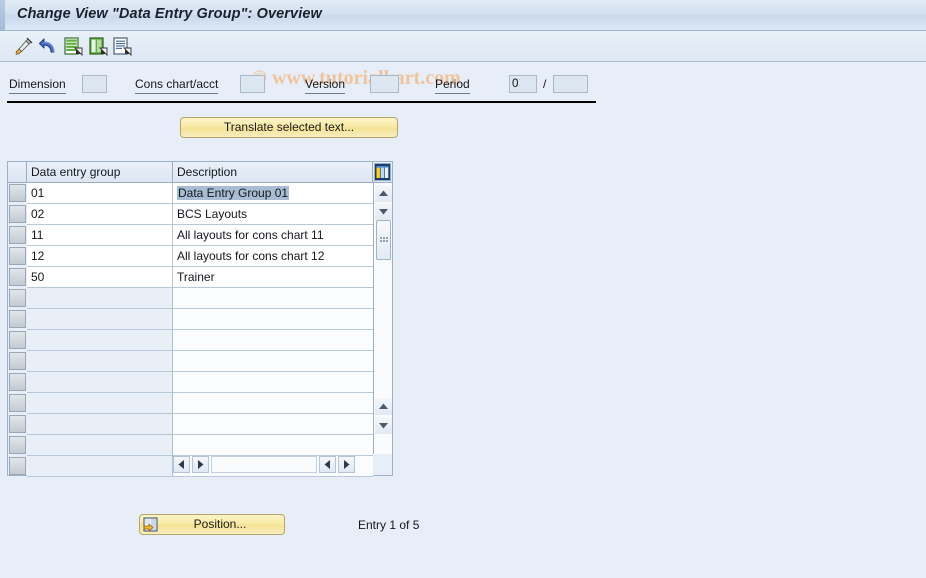  What do you see at coordinates (463, 60) in the screenshot?
I see `application-toolbar: © www.tutorialkart.com` at bounding box center [463, 60].